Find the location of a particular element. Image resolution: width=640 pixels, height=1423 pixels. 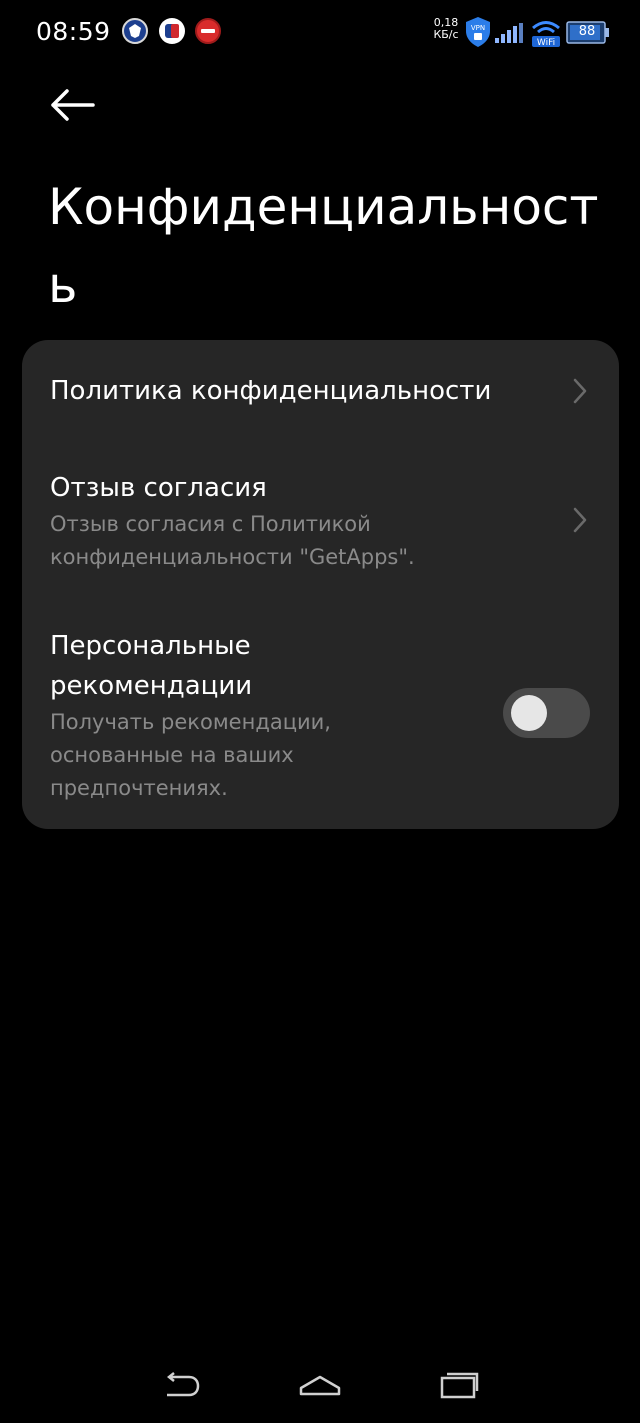

privacy-policy-item: Политика конфиденциальности is located at coordinates (320, 390).